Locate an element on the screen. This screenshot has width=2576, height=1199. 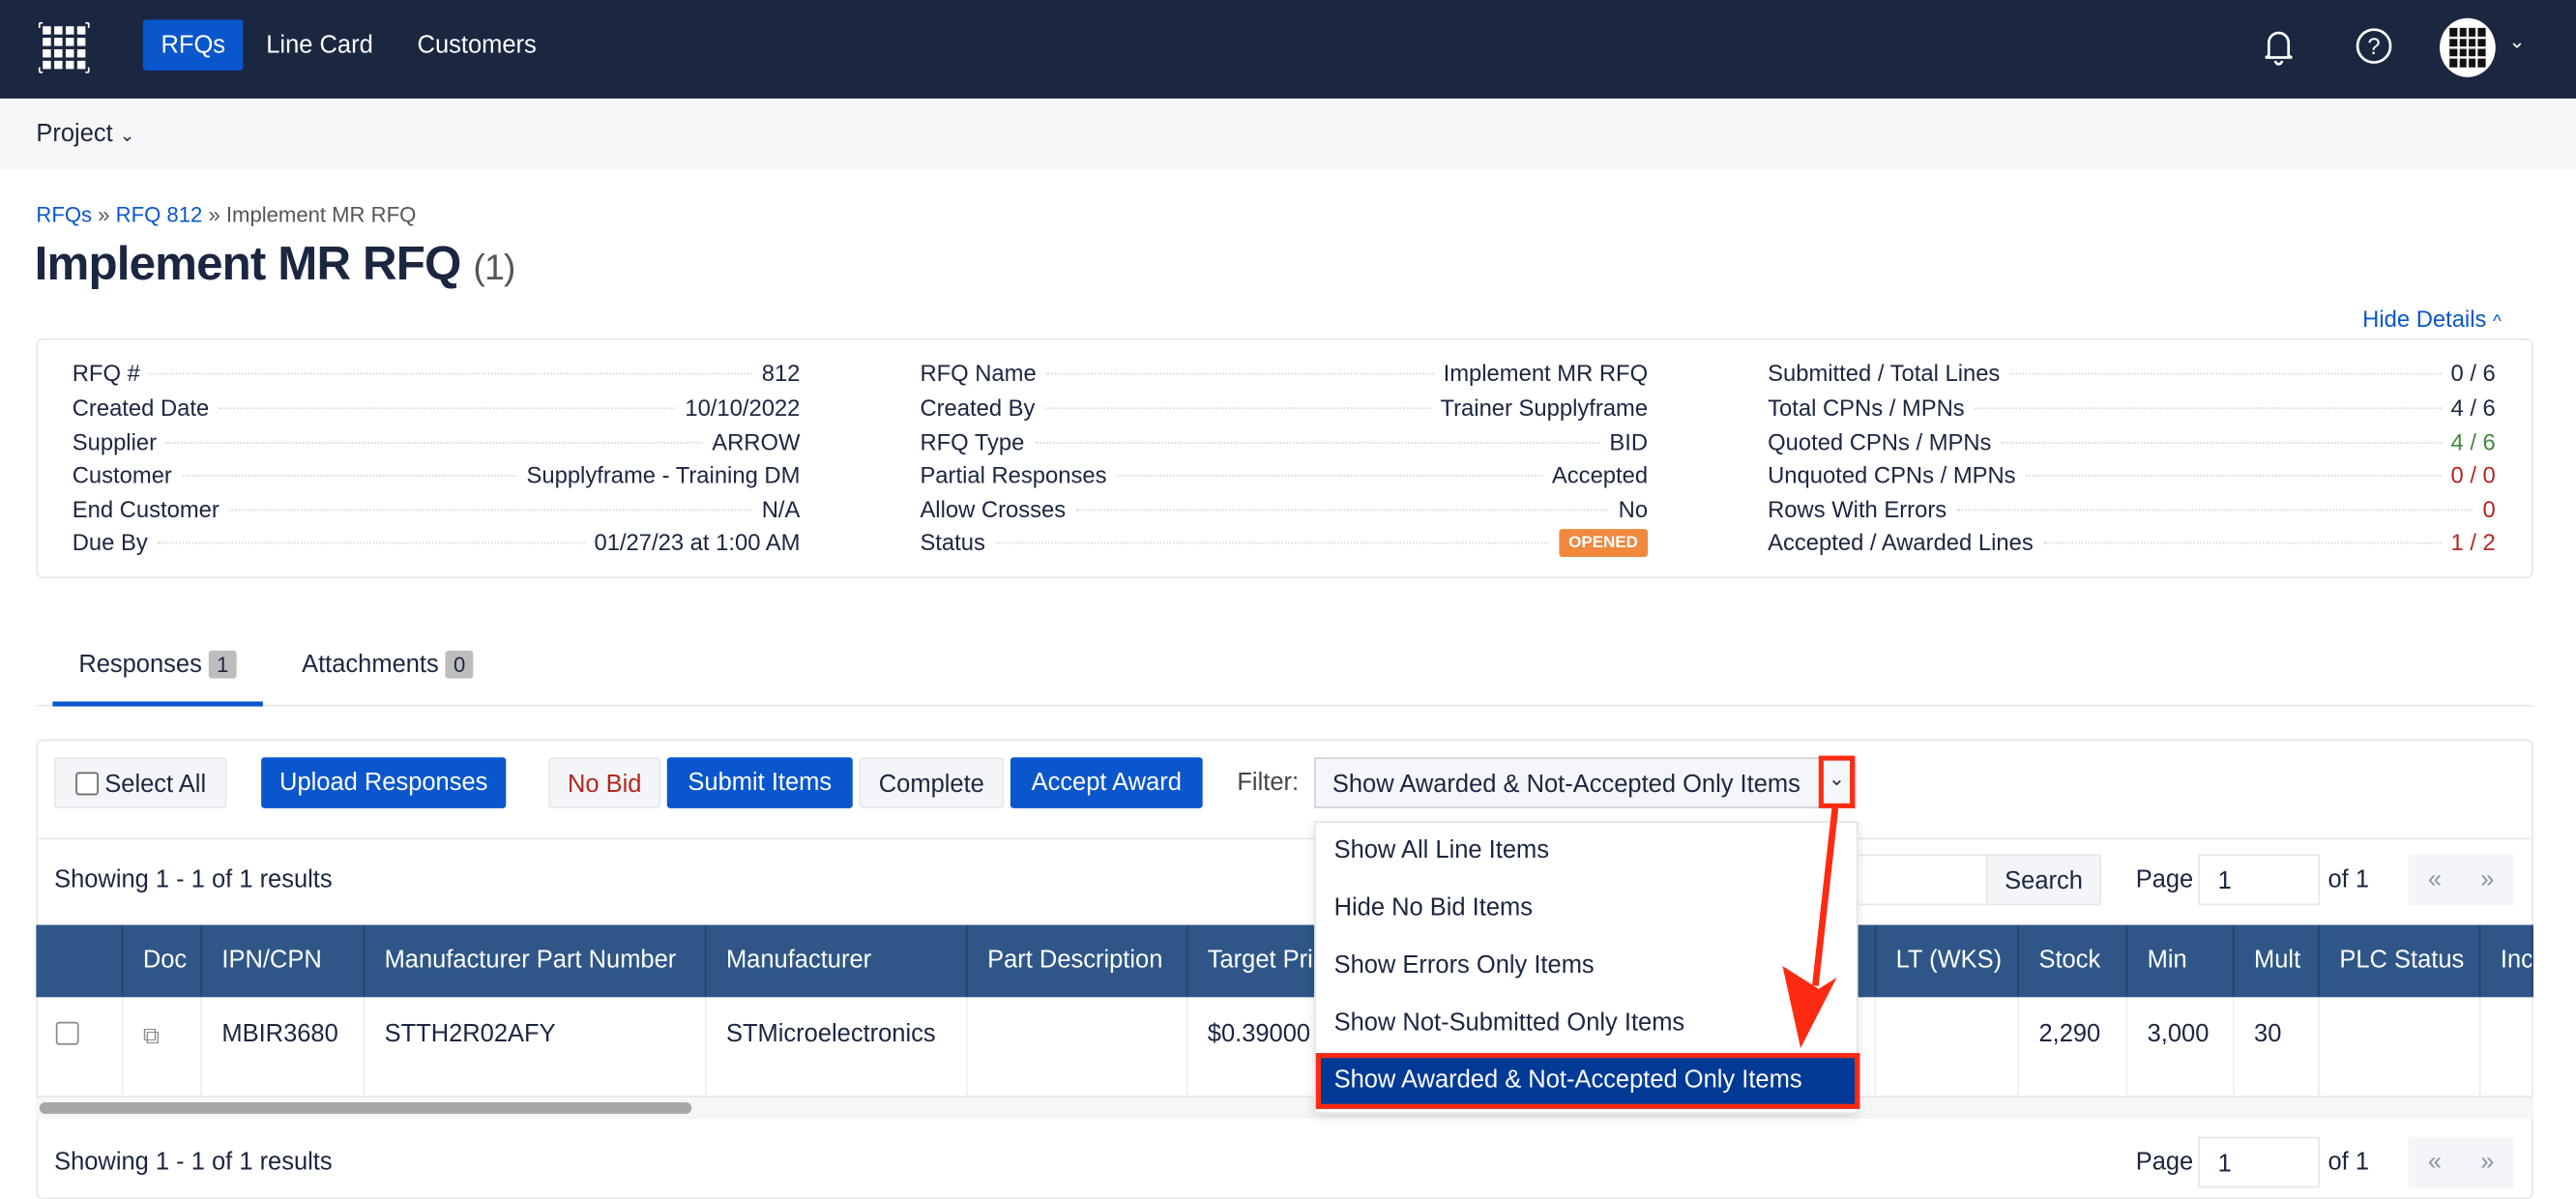
copy-icon: ⧉ is located at coordinates (162, 1047).